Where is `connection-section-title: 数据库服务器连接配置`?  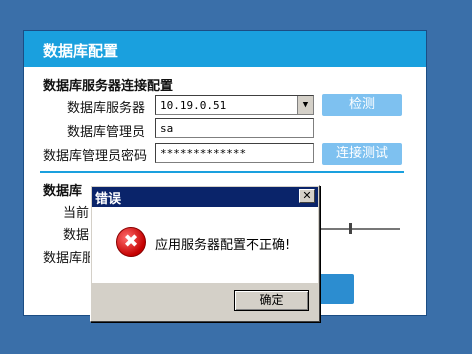
connection-section-title: 数据库服务器连接配置 is located at coordinates (108, 86).